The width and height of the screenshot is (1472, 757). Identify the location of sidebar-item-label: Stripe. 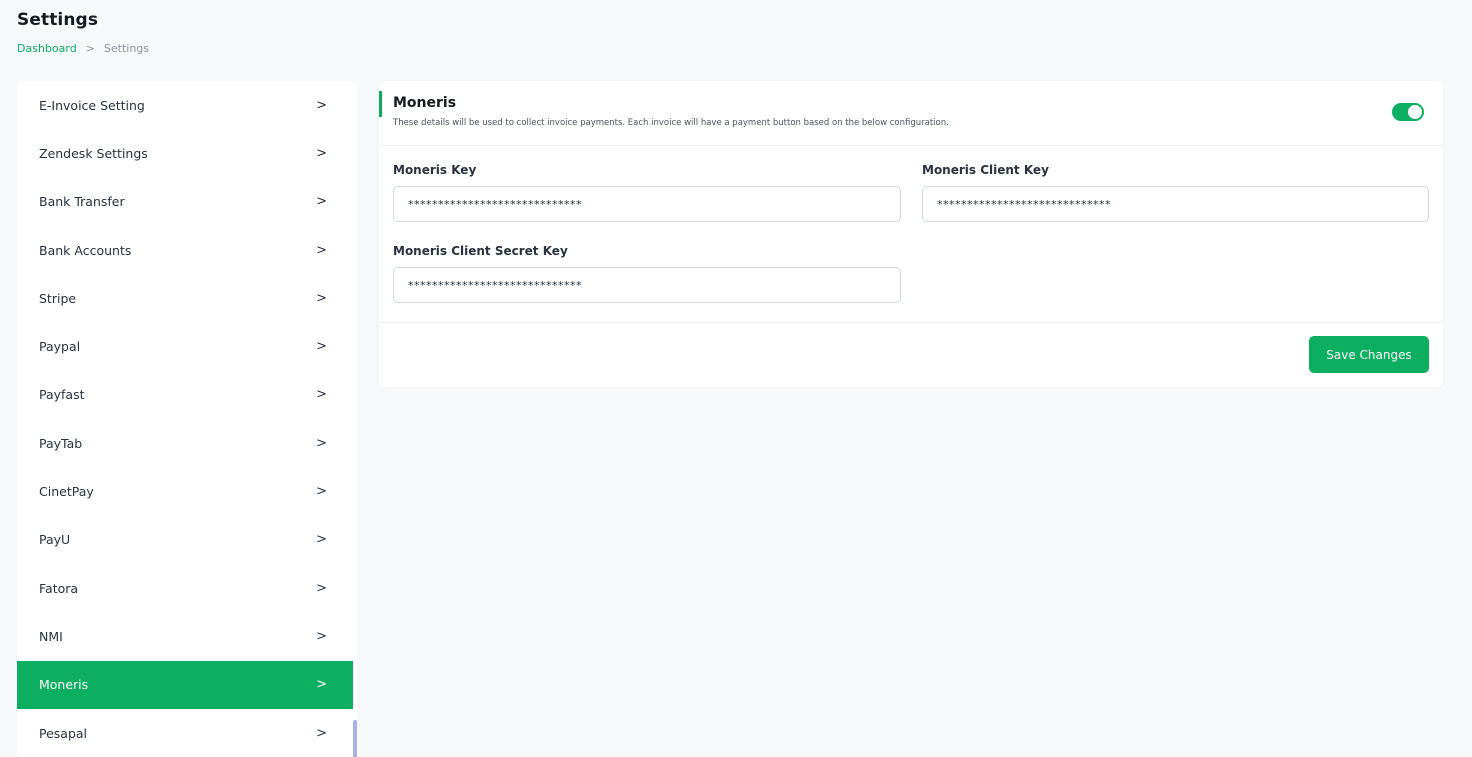
(58, 298).